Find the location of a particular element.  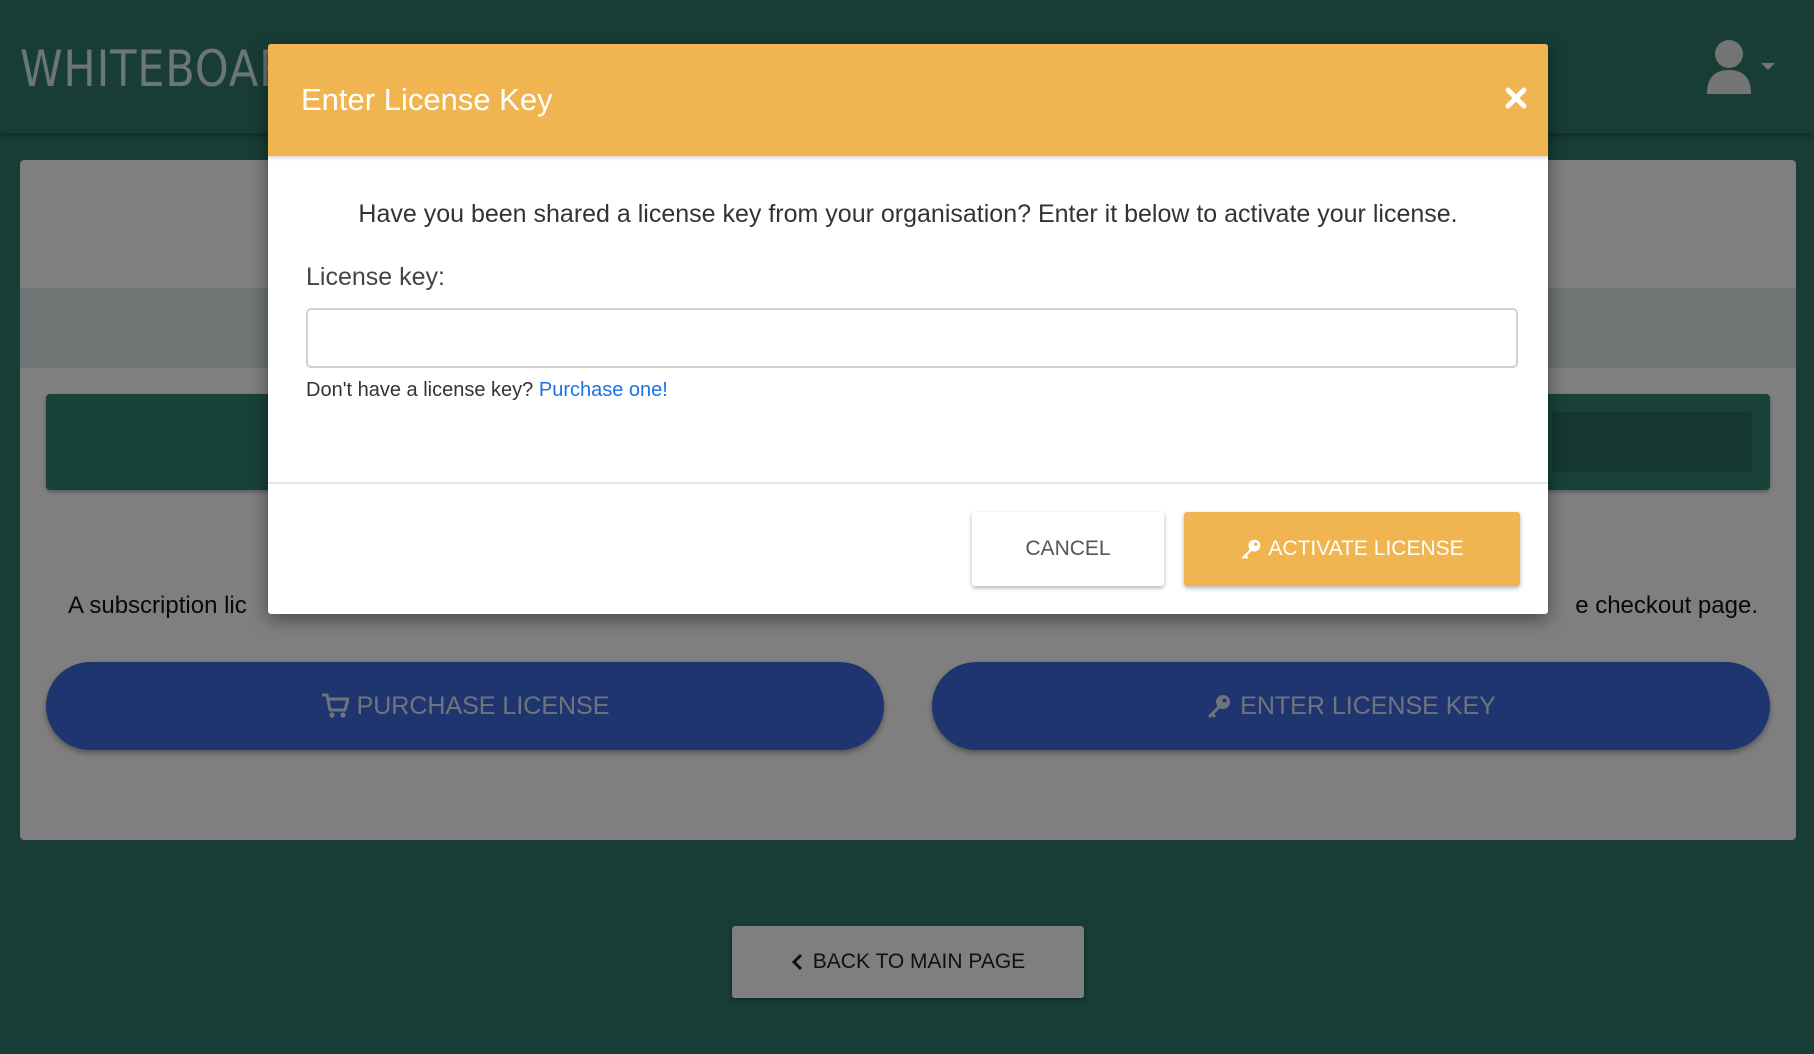

help-line: Don't have a license key? Purchase one! is located at coordinates (487, 390).